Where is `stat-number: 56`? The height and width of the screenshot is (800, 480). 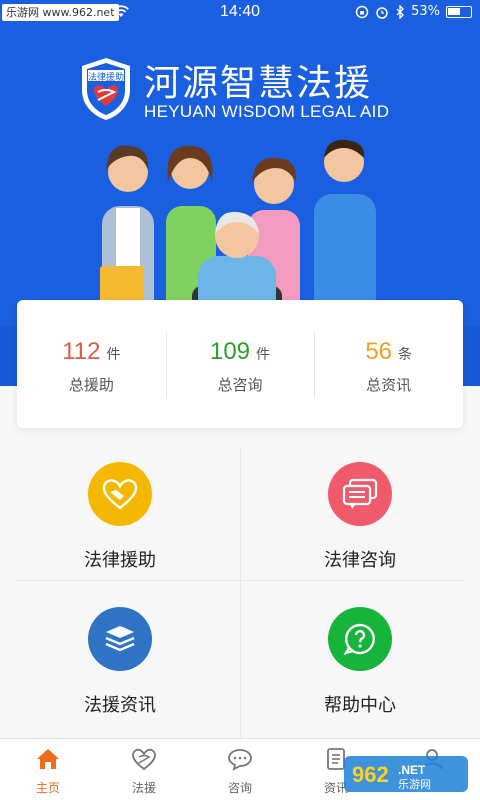
stat-number: 56 is located at coordinates (379, 351).